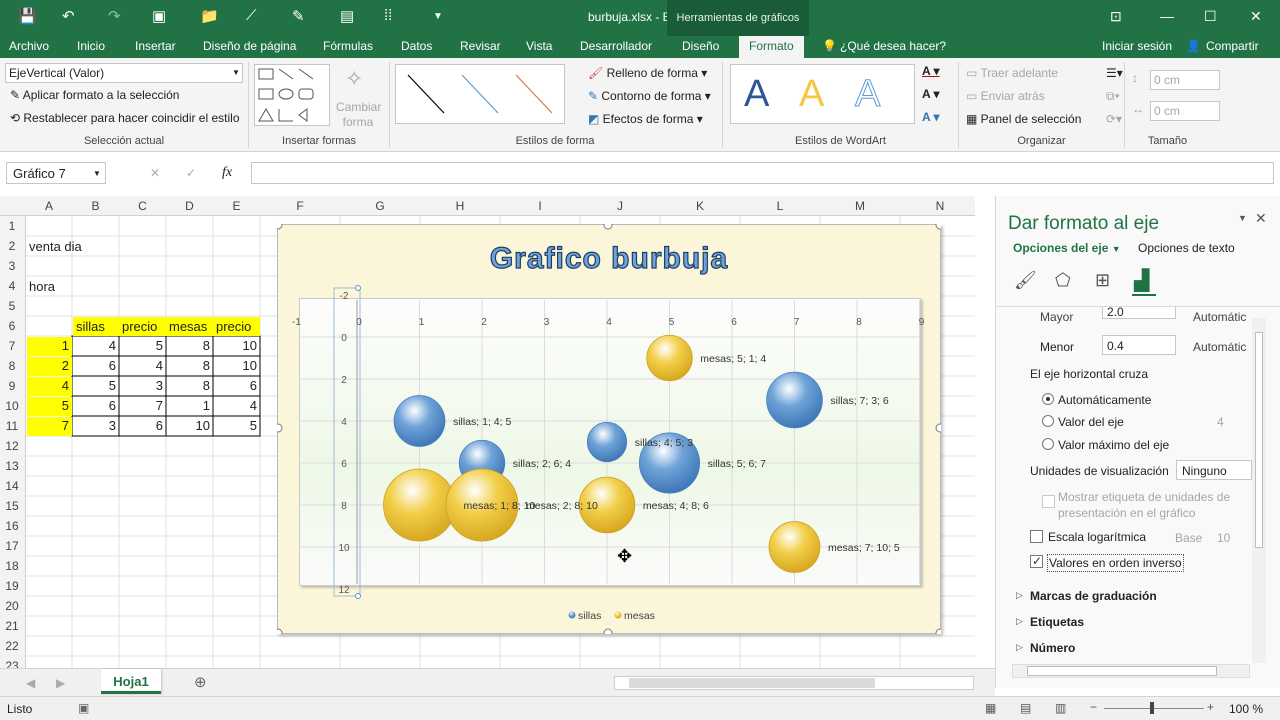 Image resolution: width=1280 pixels, height=720 pixels. Describe the element at coordinates (1023, 119) in the screenshot. I see `selection-pane-button: ▦ Panel de selección` at that location.